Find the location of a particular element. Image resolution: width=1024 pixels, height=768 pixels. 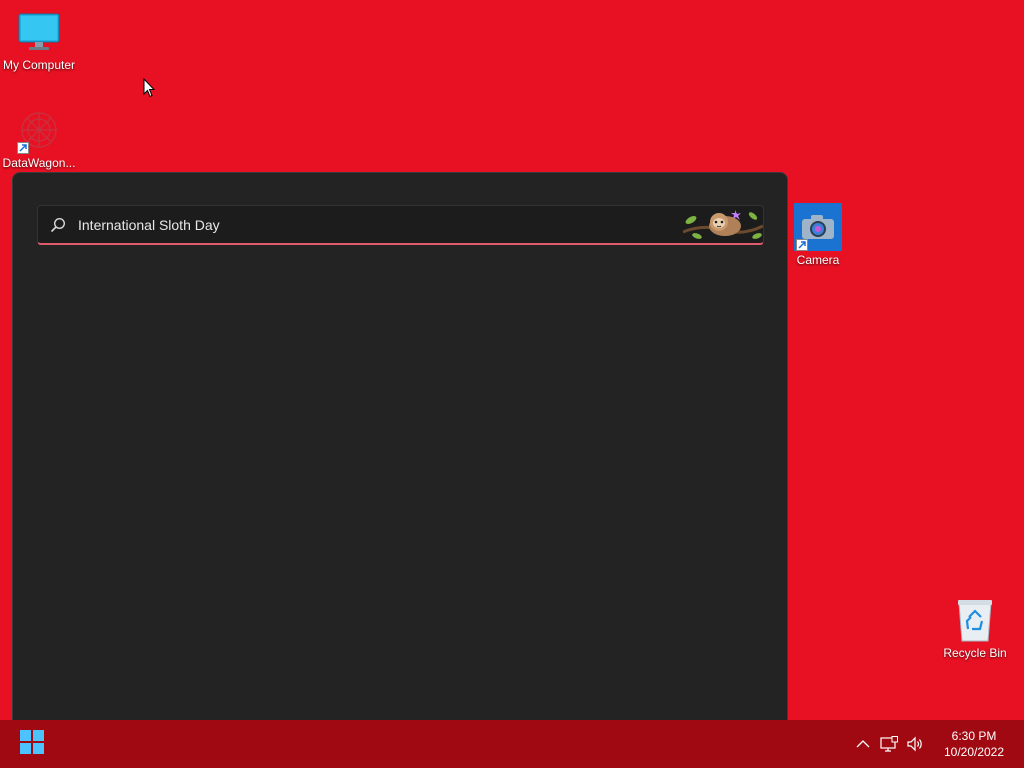

system-tray: 6:30 PM 10/20/2022 is located at coordinates (937, 744).